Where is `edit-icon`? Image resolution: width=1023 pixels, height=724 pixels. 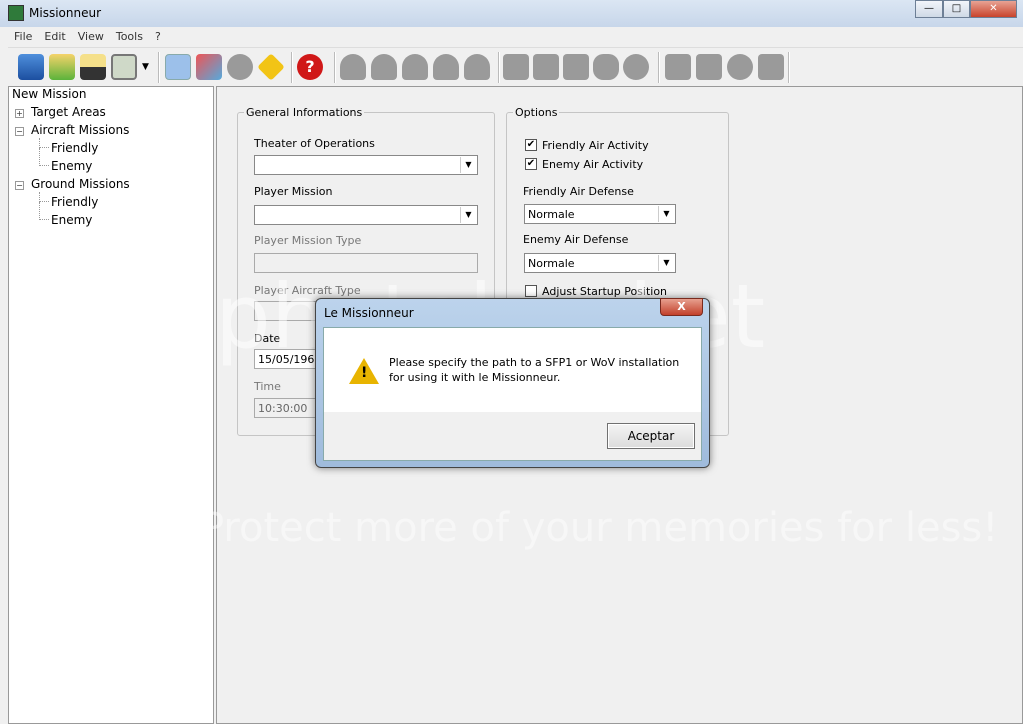
edit-icon is located at coordinates (178, 67).